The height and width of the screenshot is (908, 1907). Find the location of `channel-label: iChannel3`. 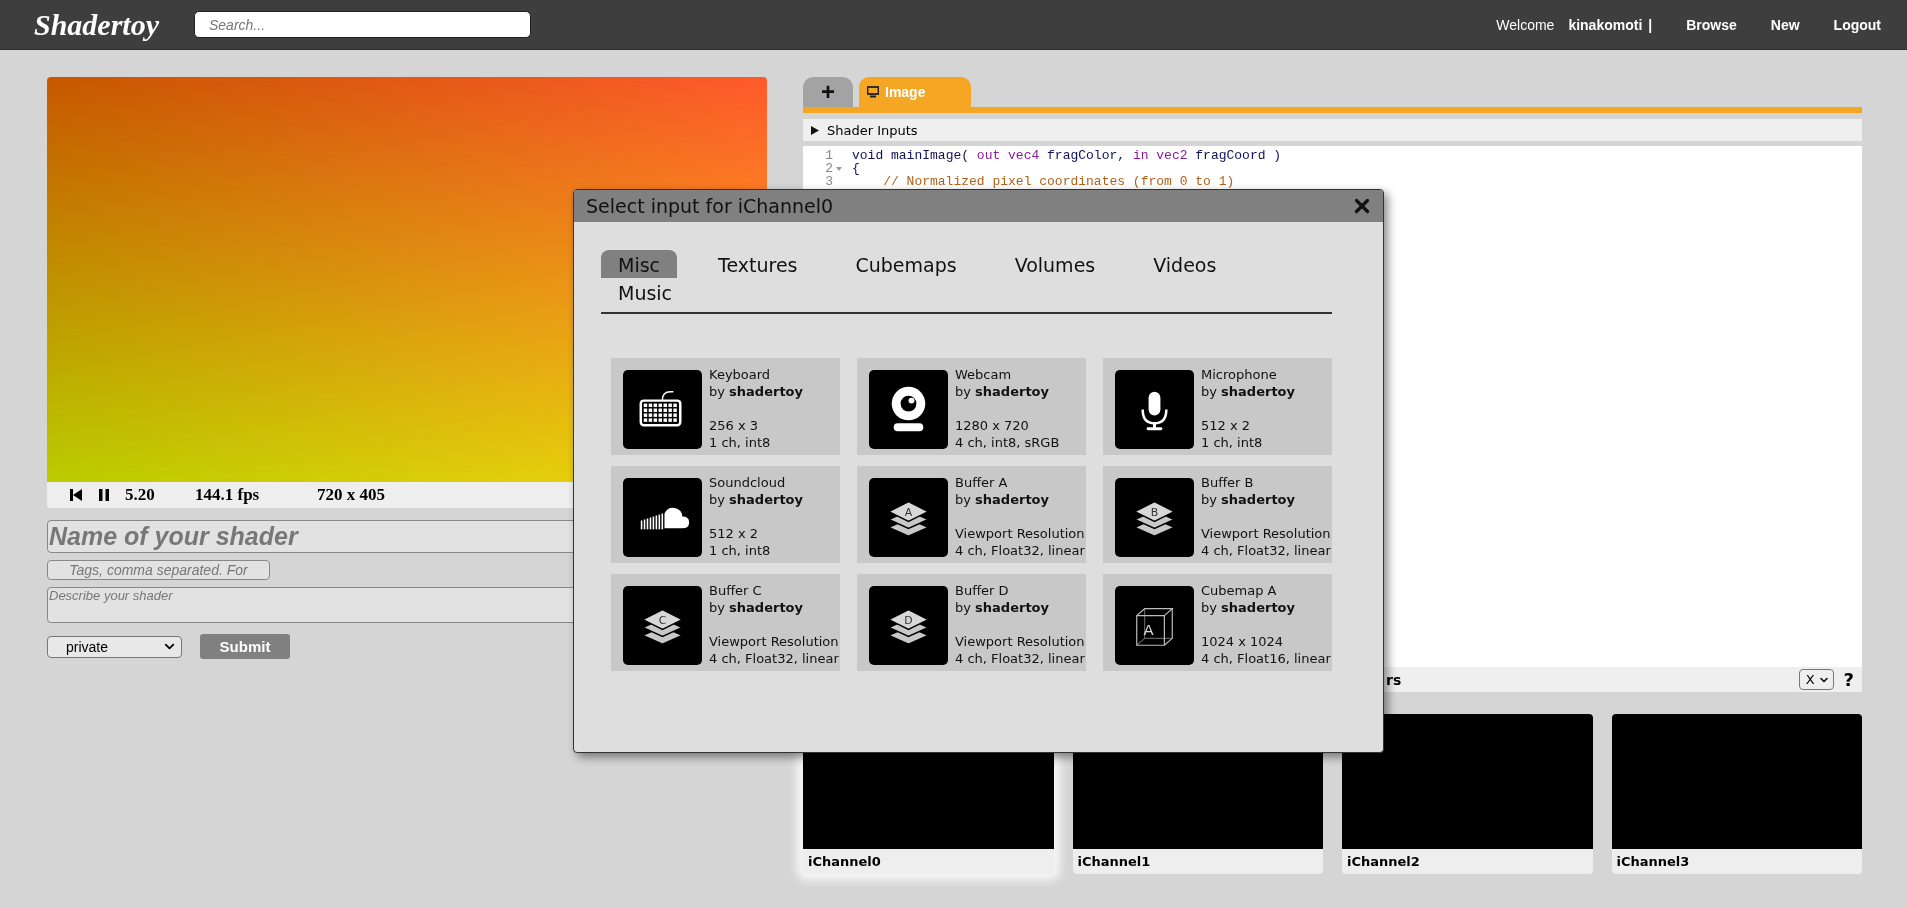

channel-label: iChannel3 is located at coordinates (1653, 862).